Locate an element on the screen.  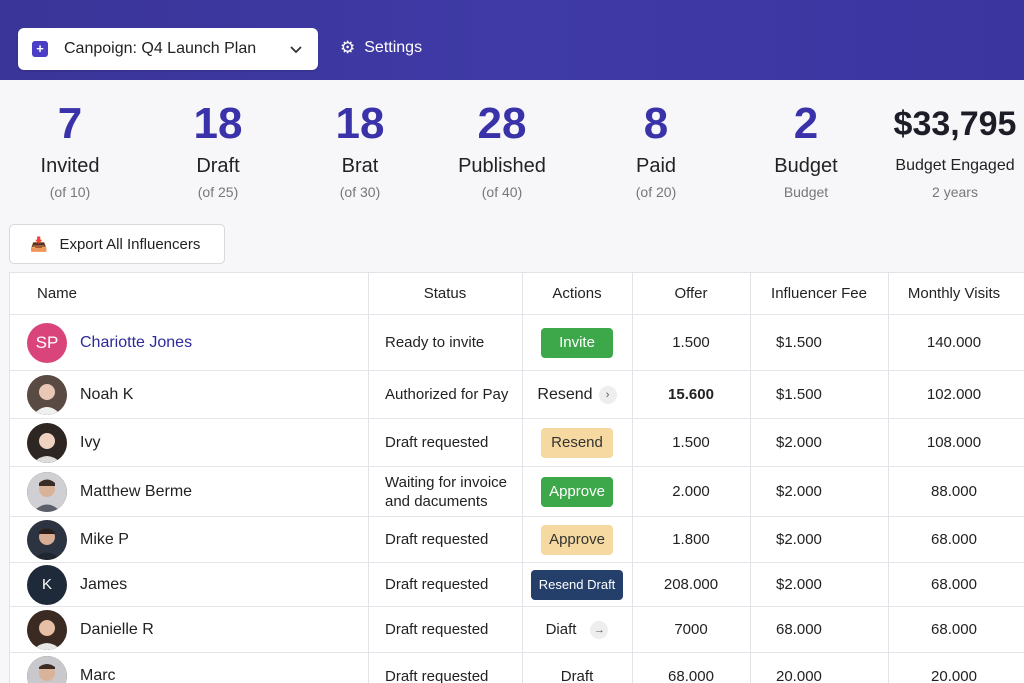
influencer-name: Matthew Berme is located at coordinates (136, 492).